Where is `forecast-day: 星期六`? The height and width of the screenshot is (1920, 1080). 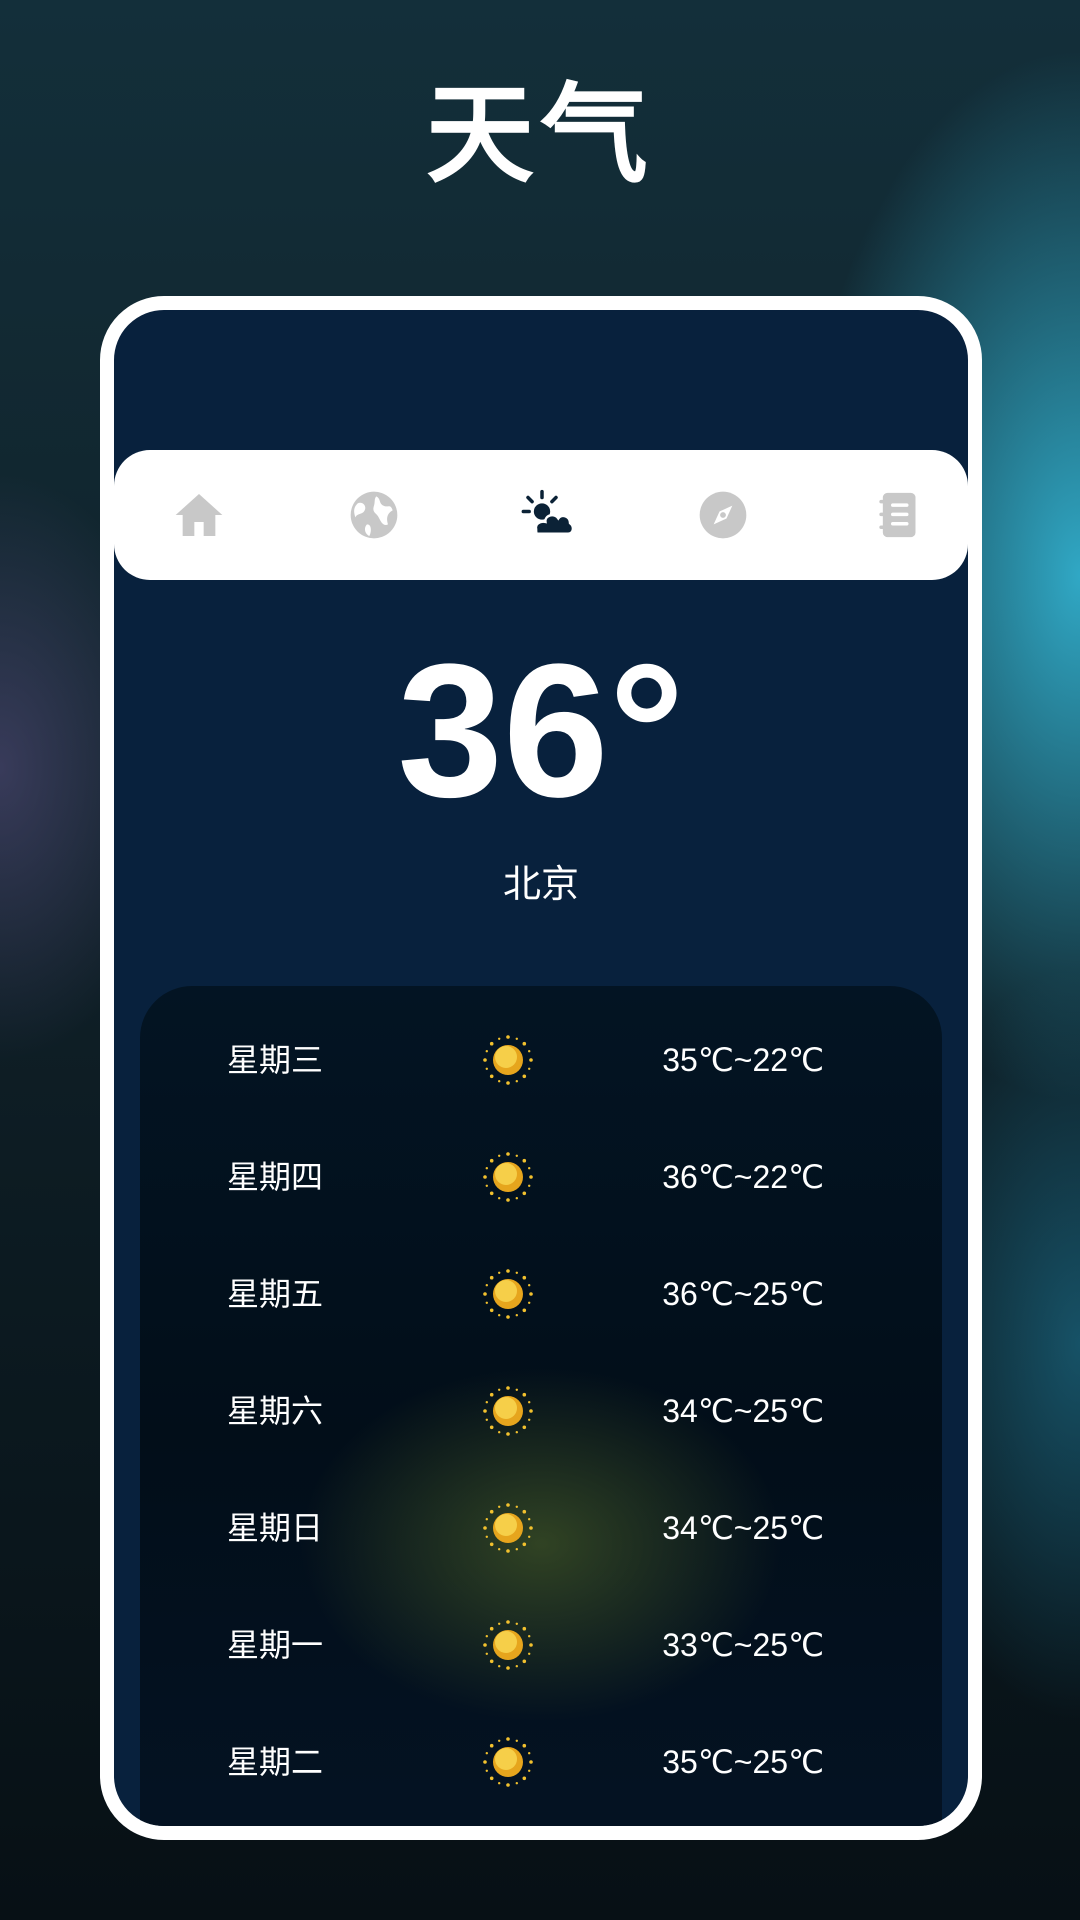
forecast-day: 星期六 is located at coordinates (275, 1411).